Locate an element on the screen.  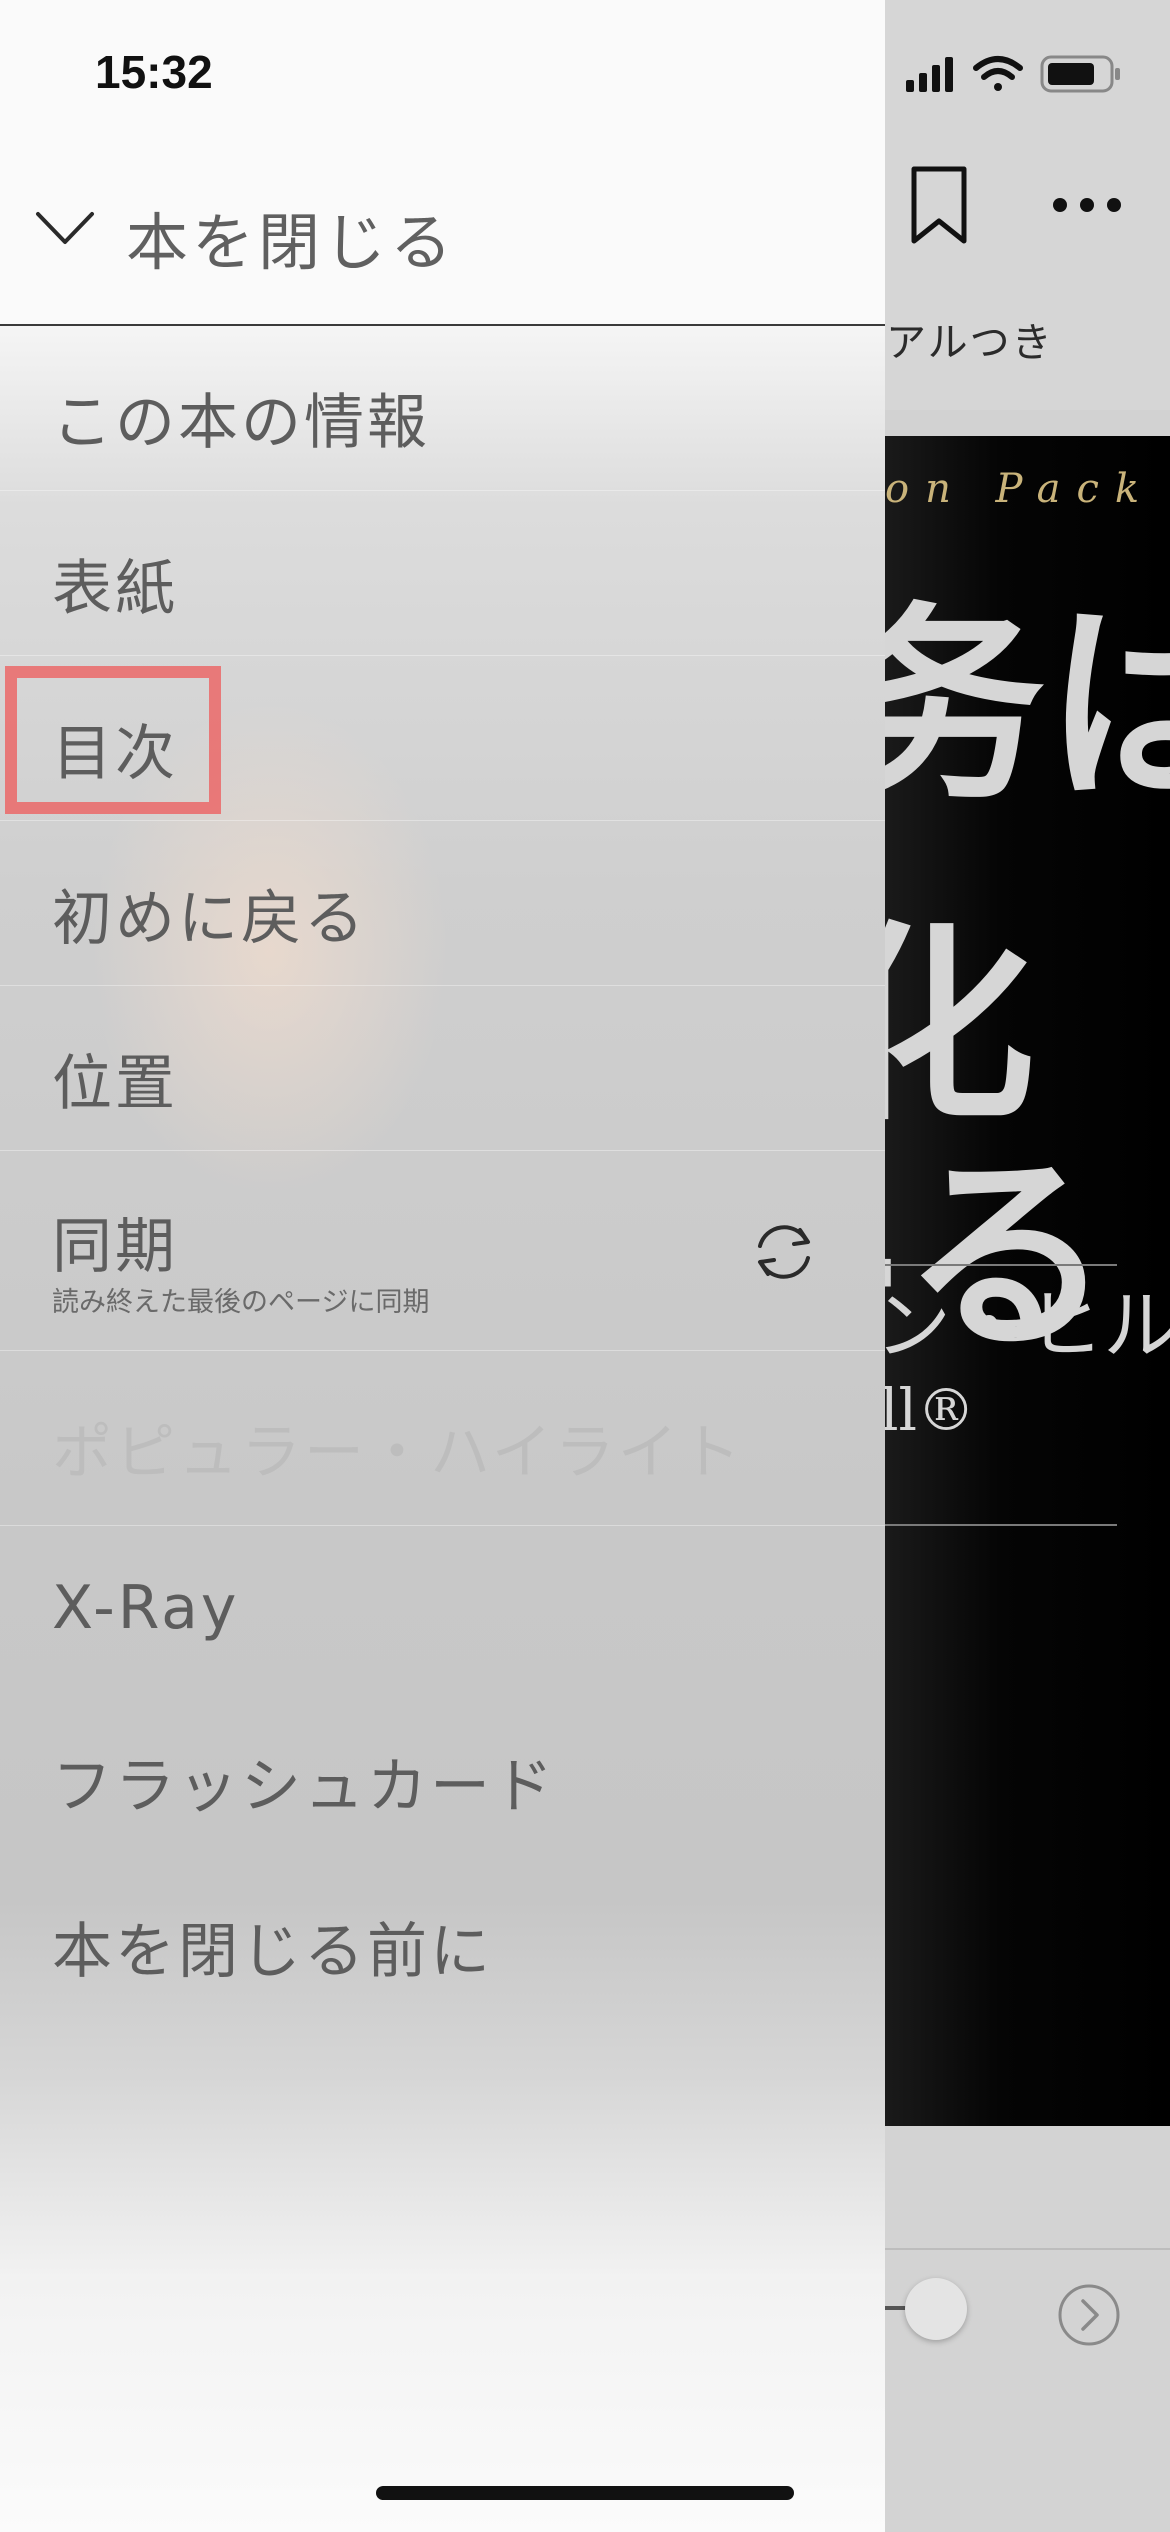
menu-item-book-info: この本の情報 is located at coordinates (442, 408).